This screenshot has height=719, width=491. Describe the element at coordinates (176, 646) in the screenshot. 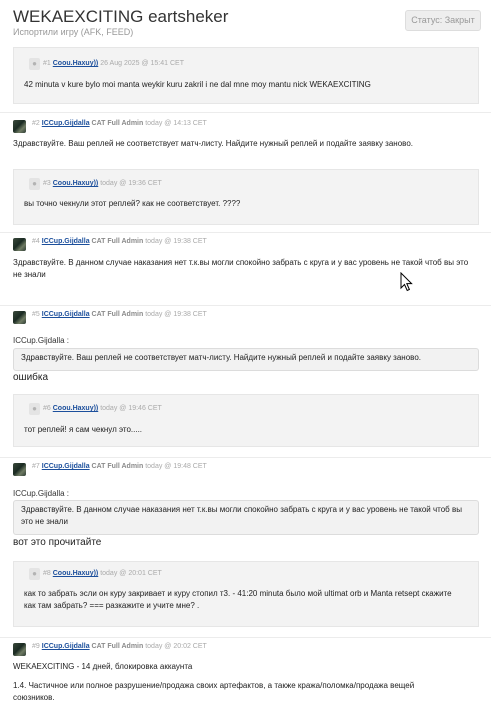

I see `post-date: today @ 20:02 CET` at that location.